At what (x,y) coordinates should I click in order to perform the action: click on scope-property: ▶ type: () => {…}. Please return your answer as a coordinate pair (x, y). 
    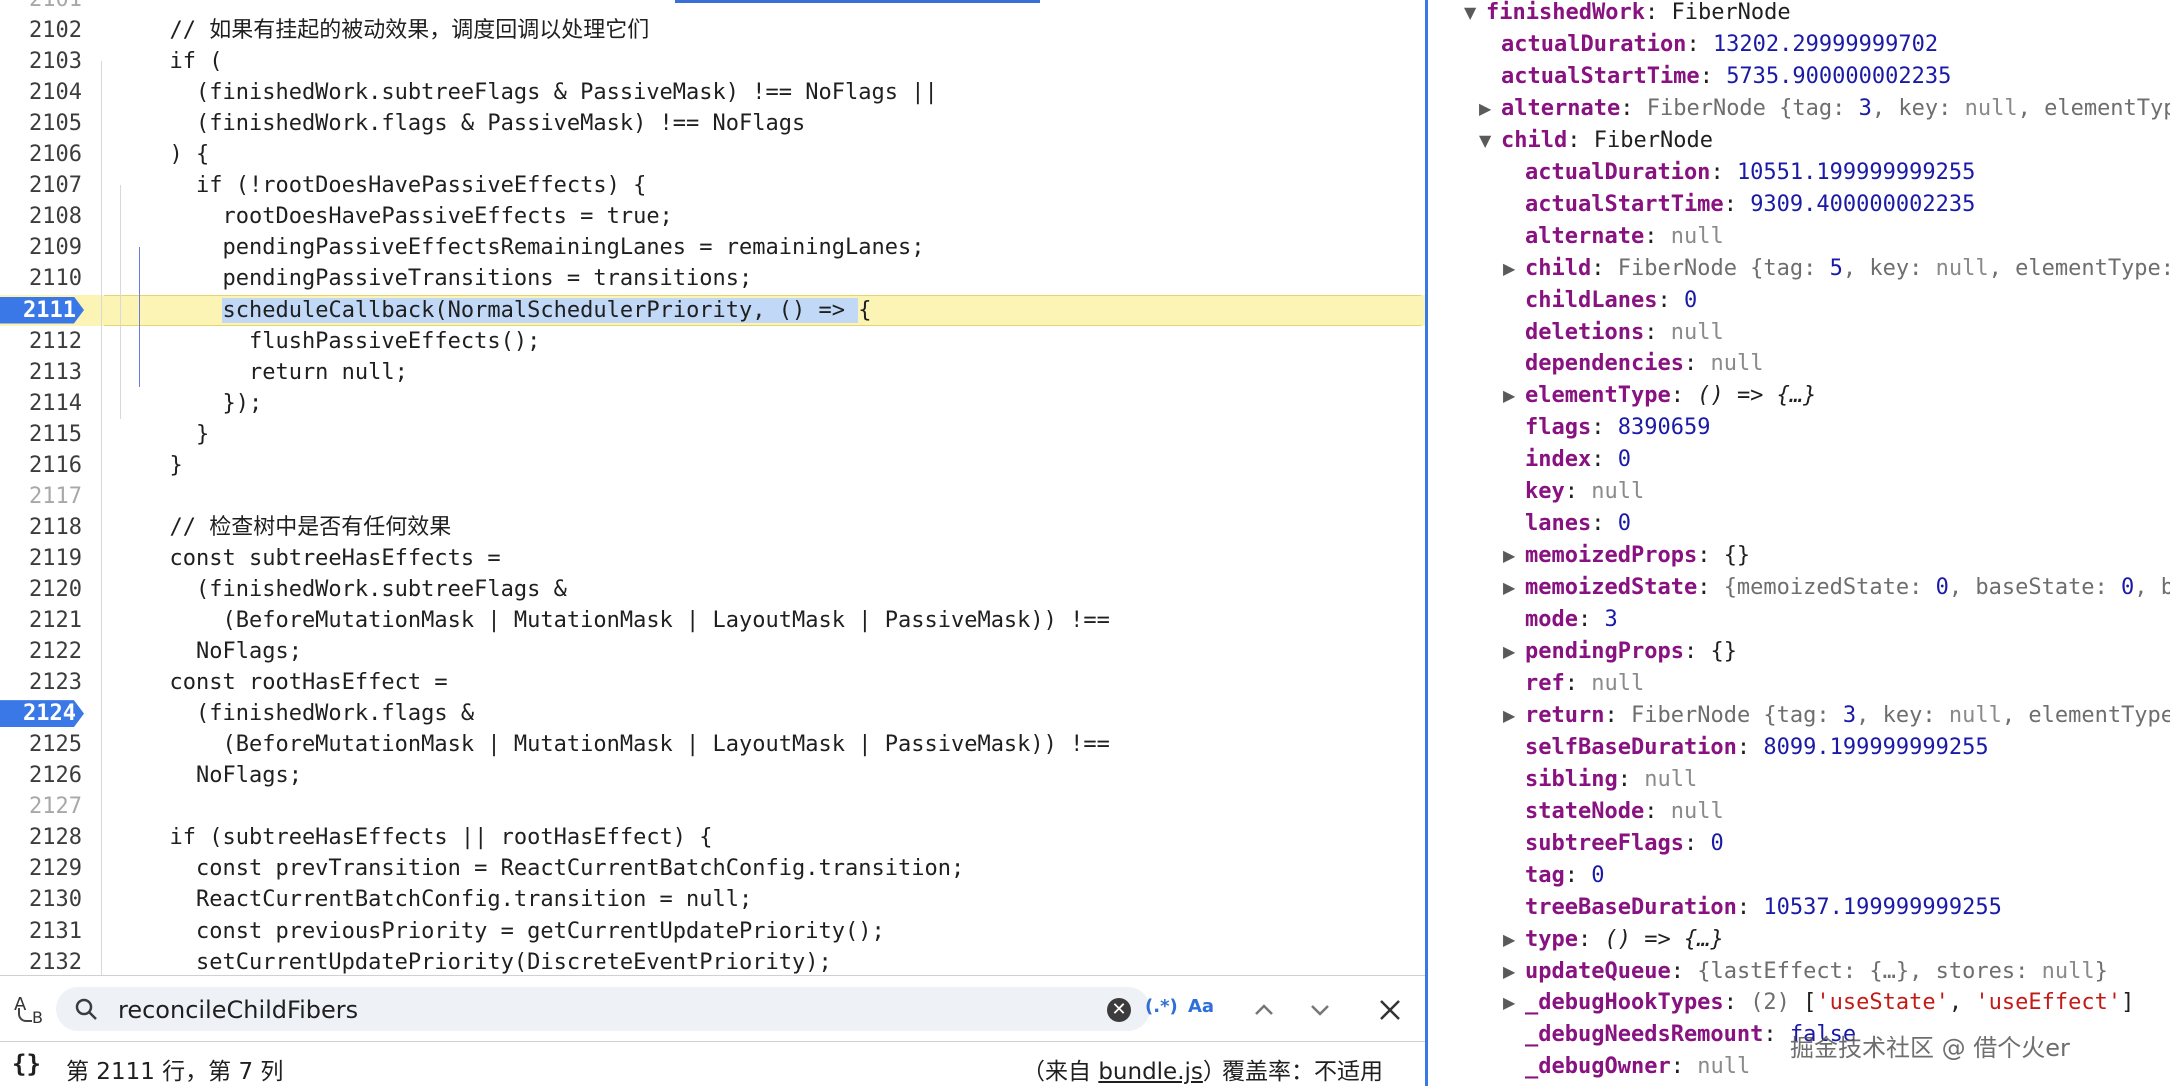
    Looking at the image, I should click on (1613, 940).